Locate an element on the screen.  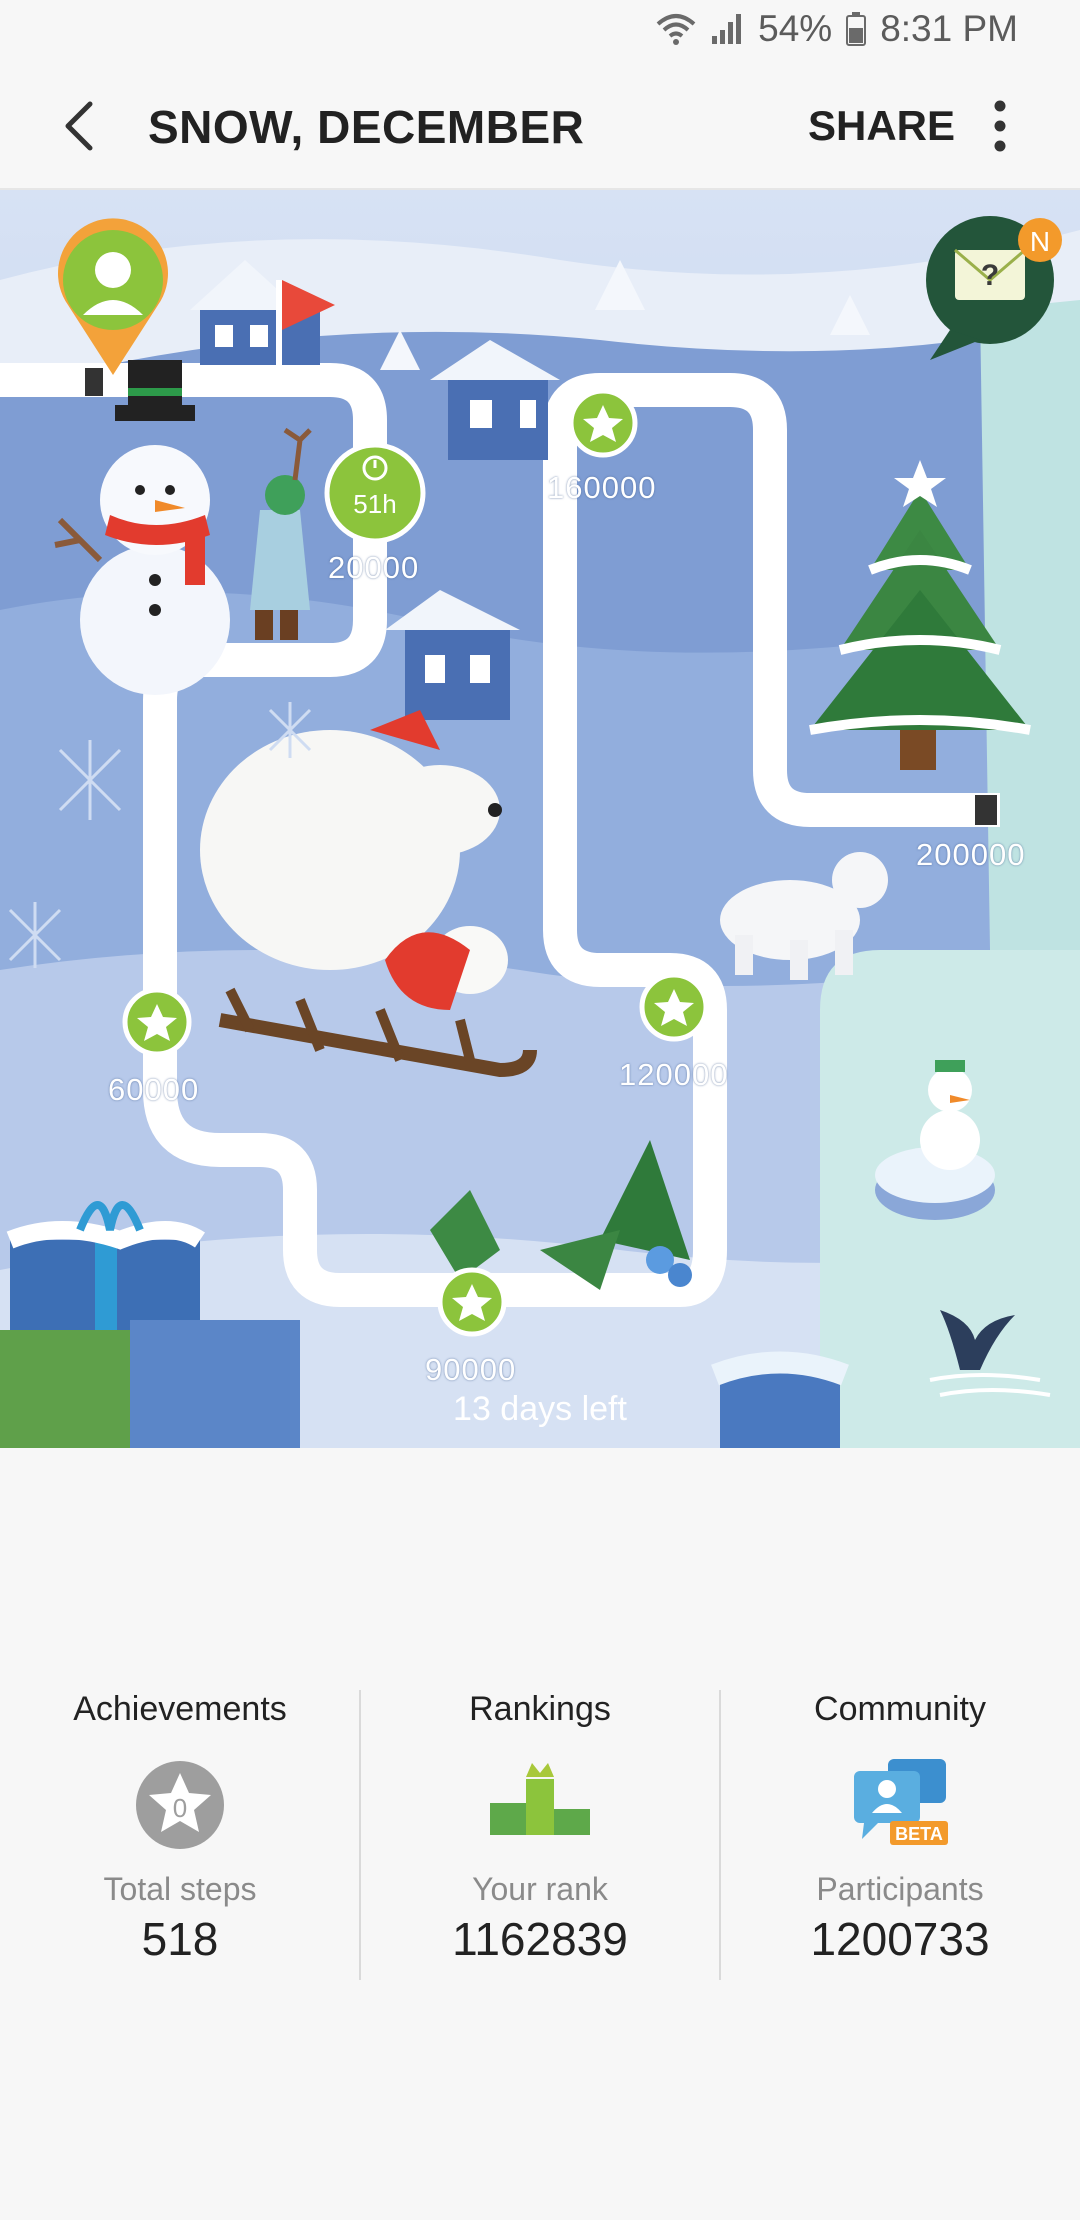
achievements-card: Achievements 0 Total steps 518 is located at coordinates (180, 1835).